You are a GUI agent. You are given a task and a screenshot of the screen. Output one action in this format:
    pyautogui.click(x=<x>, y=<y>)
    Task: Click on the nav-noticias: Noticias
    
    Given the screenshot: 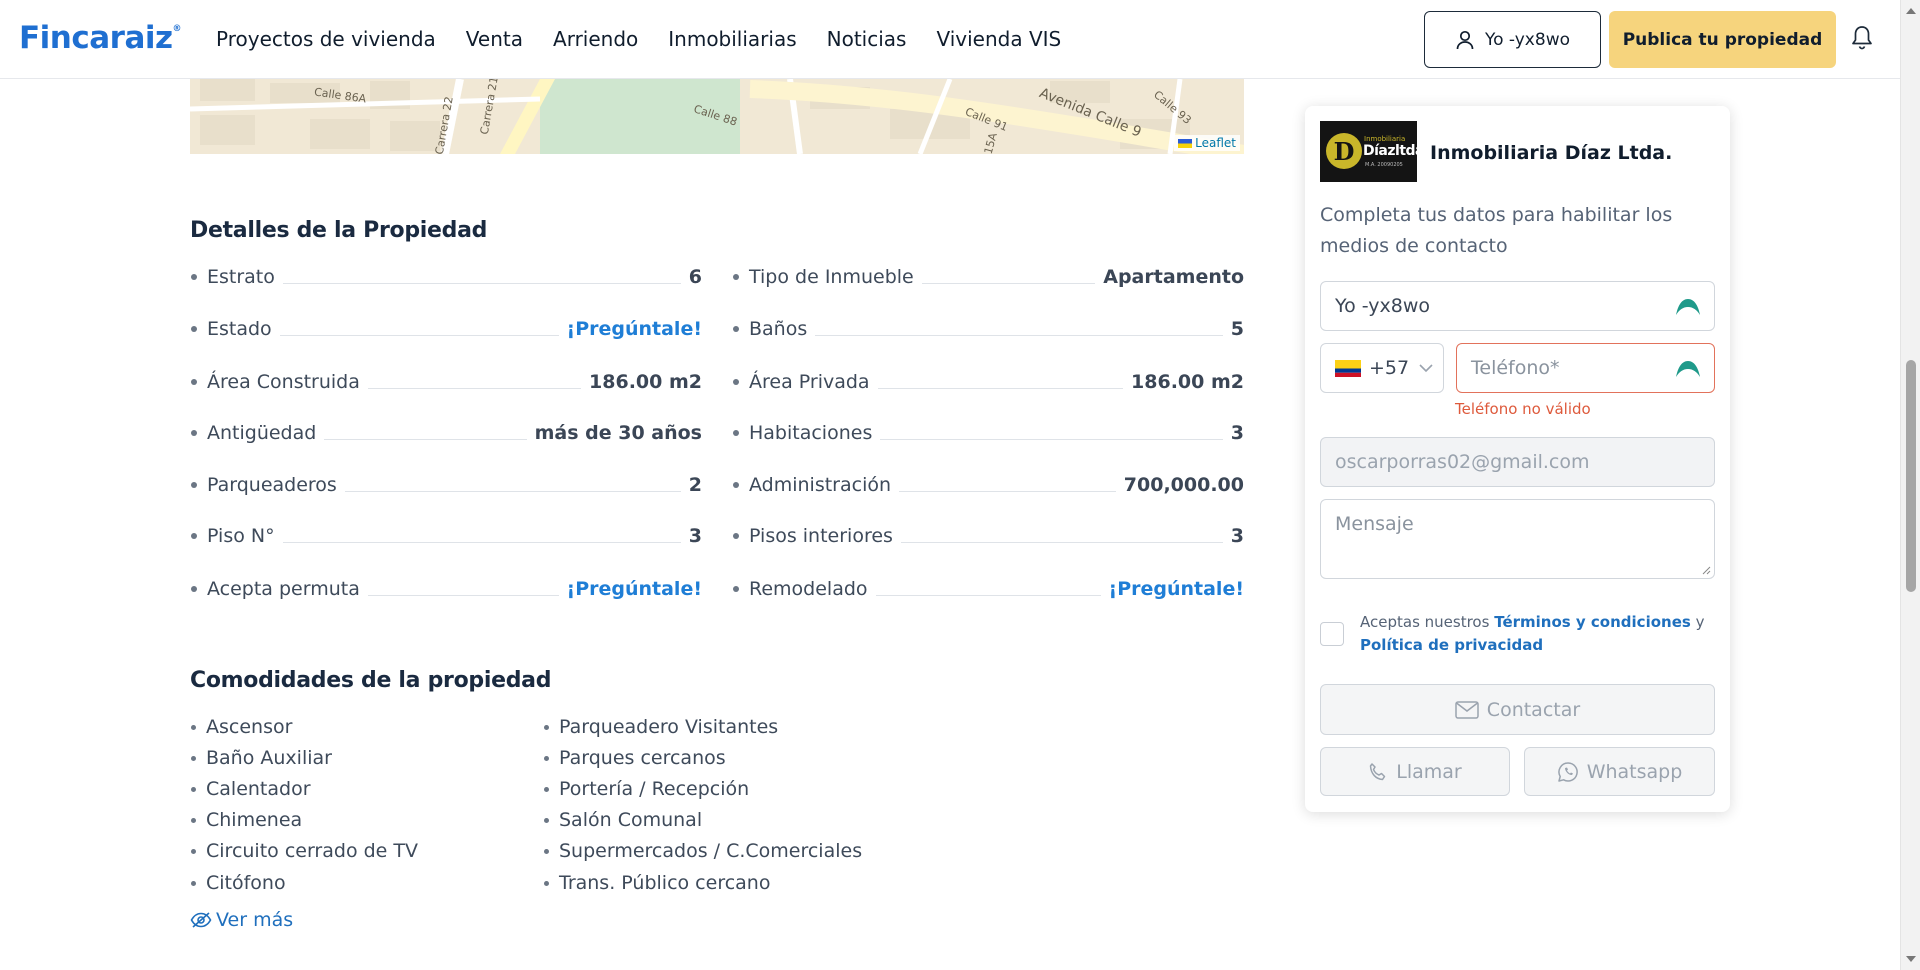 What is the action you would take?
    pyautogui.click(x=867, y=39)
    